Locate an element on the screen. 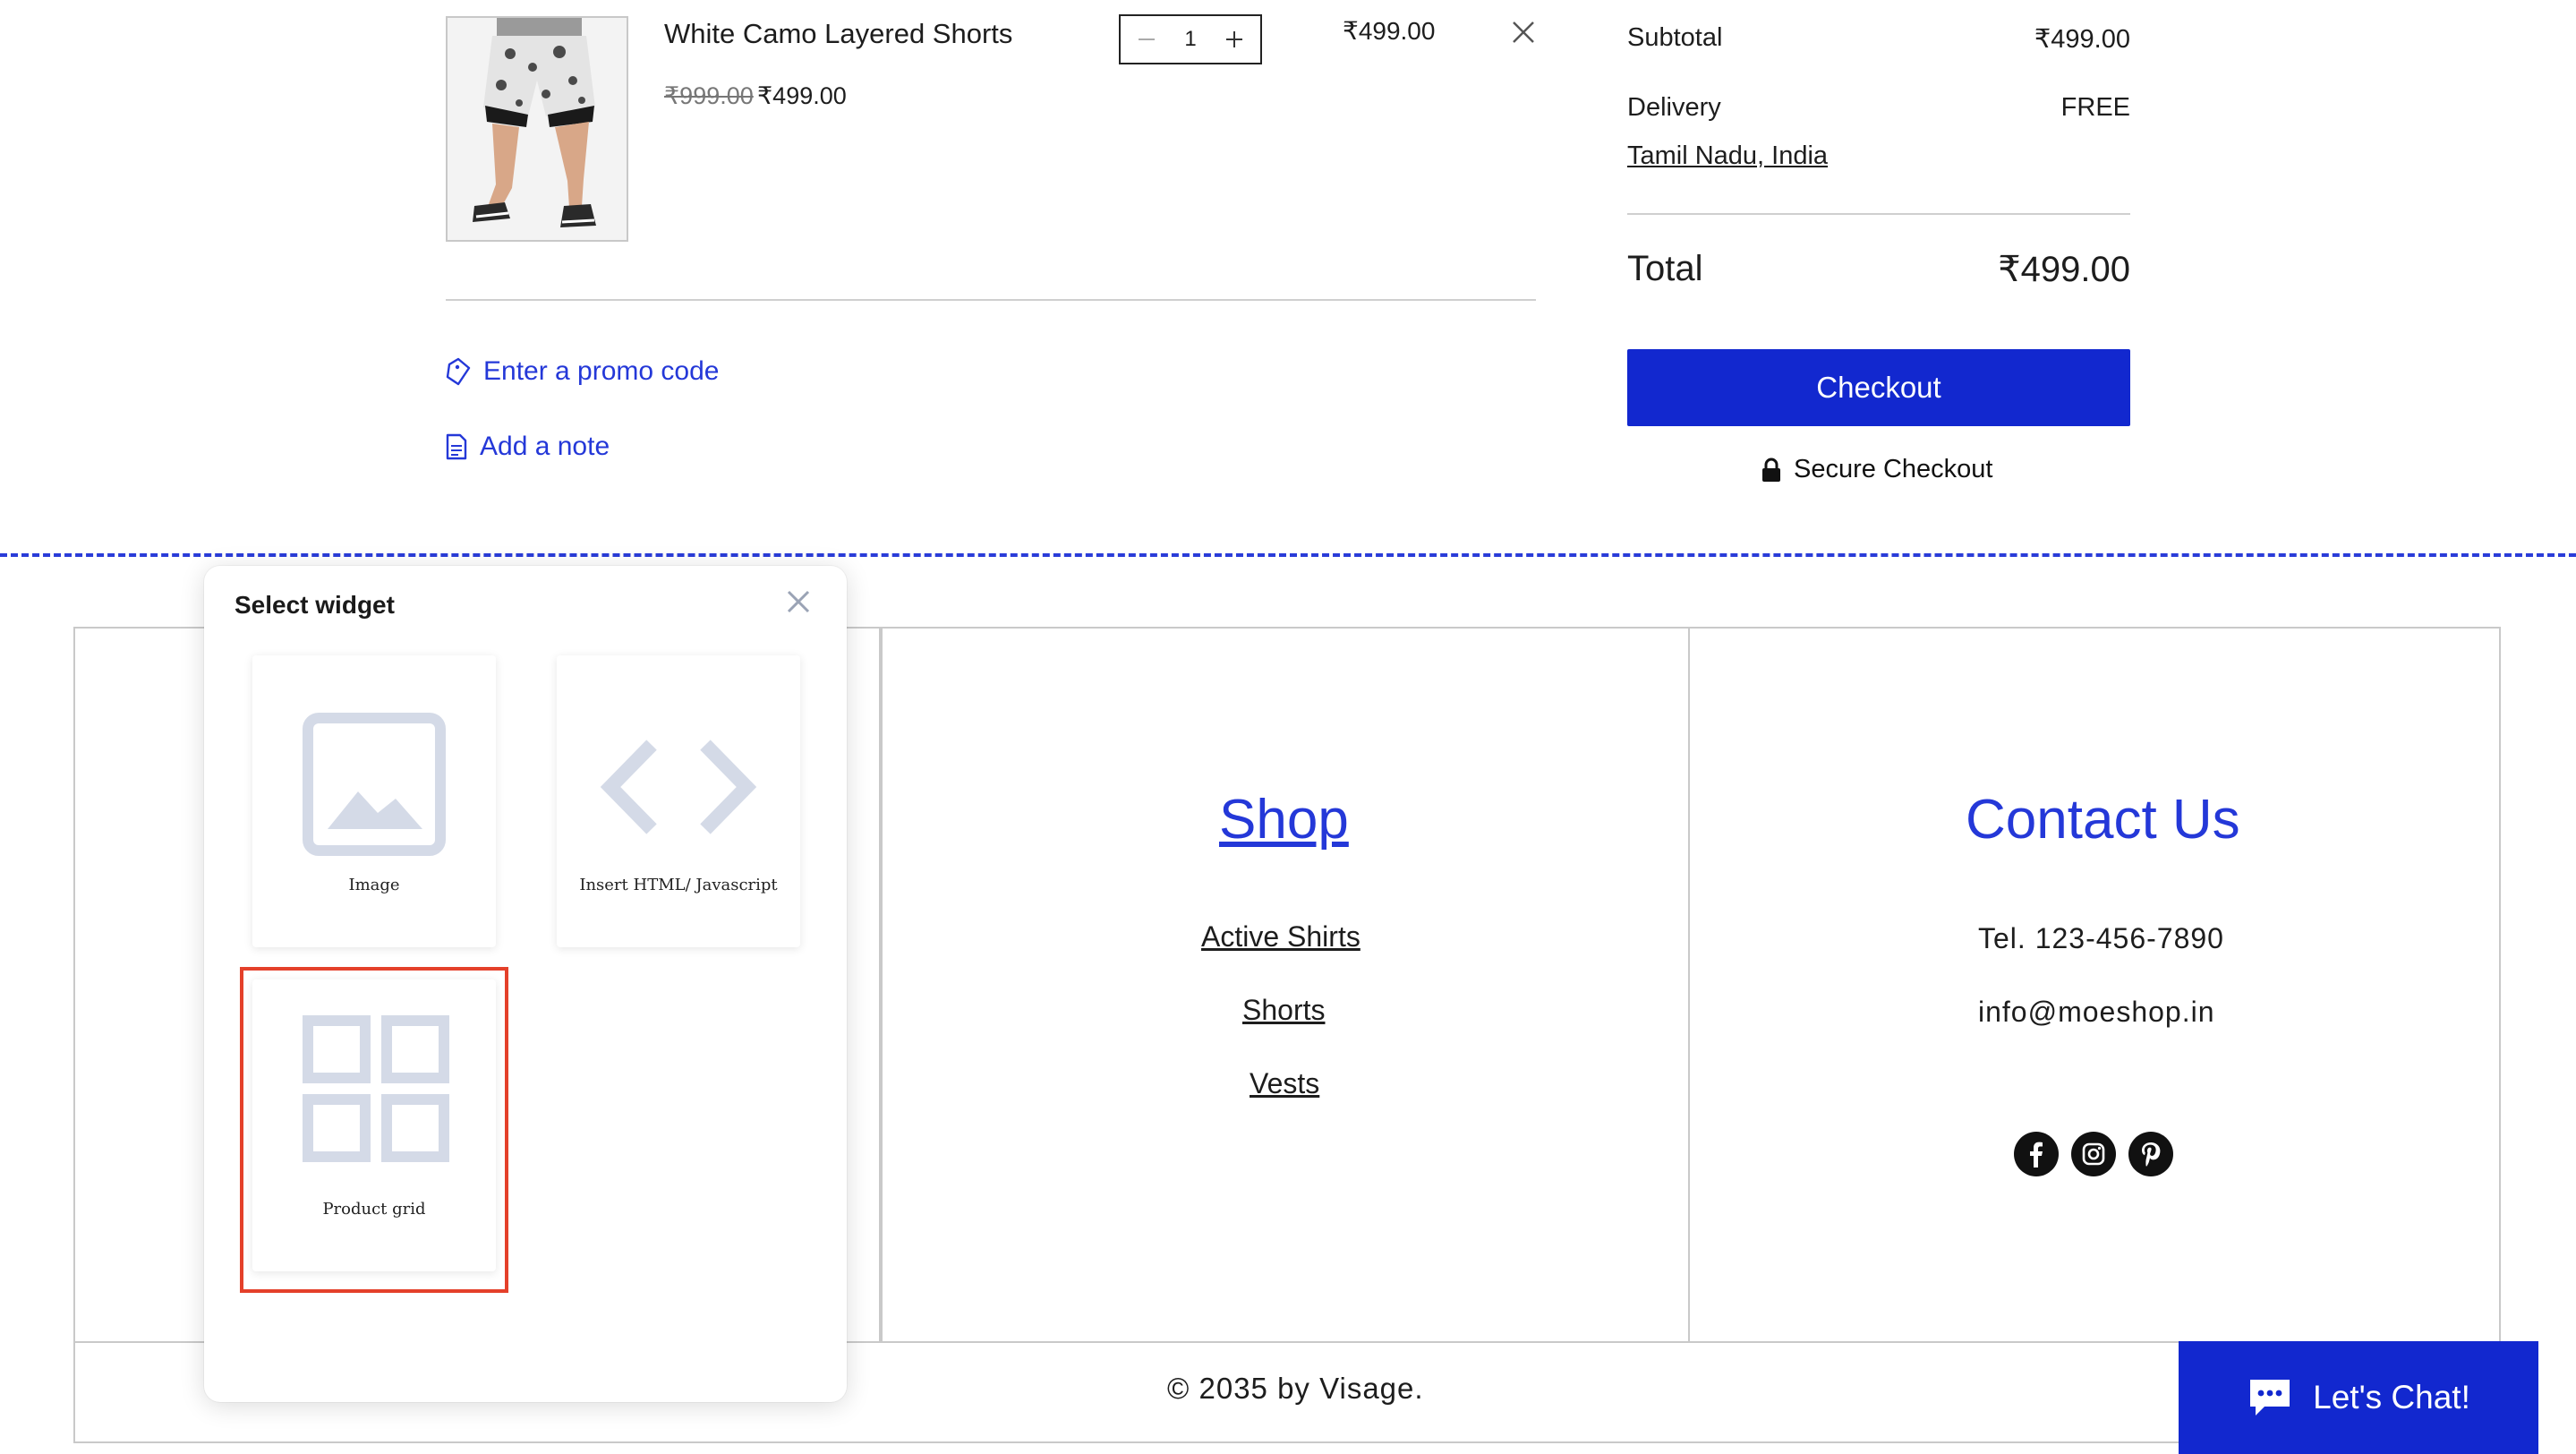  minus-icon is located at coordinates (1147, 39).